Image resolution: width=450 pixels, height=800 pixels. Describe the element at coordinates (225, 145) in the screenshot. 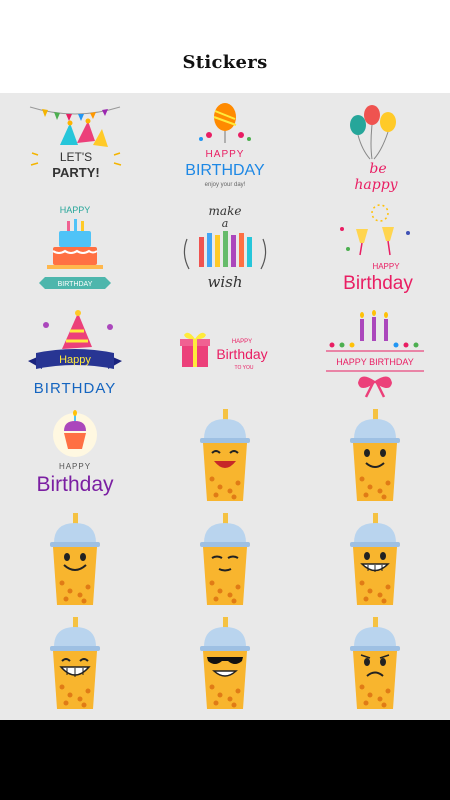

I see `sticker-happy-birthday-balloon: HAPPY BIRTHDAY enjoy your day!` at that location.